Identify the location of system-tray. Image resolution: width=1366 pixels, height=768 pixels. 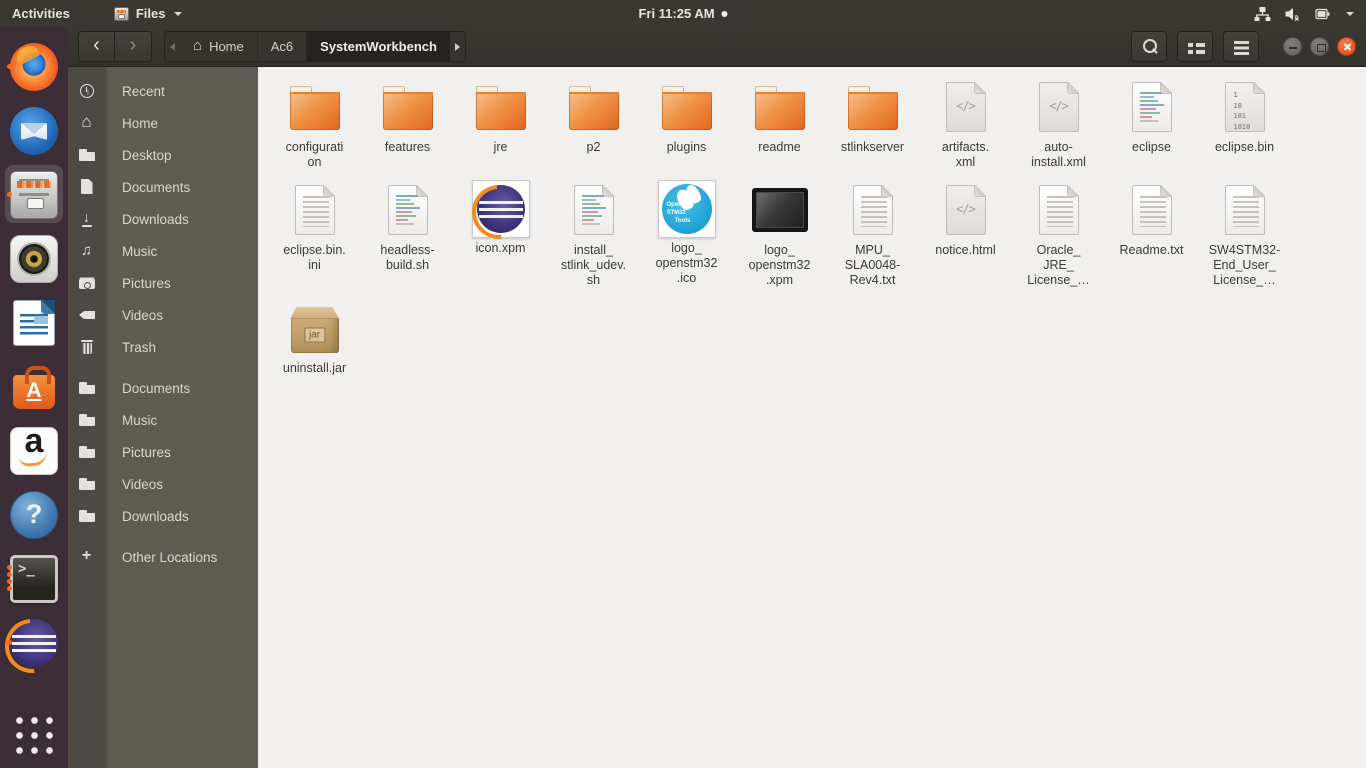
(1310, 13).